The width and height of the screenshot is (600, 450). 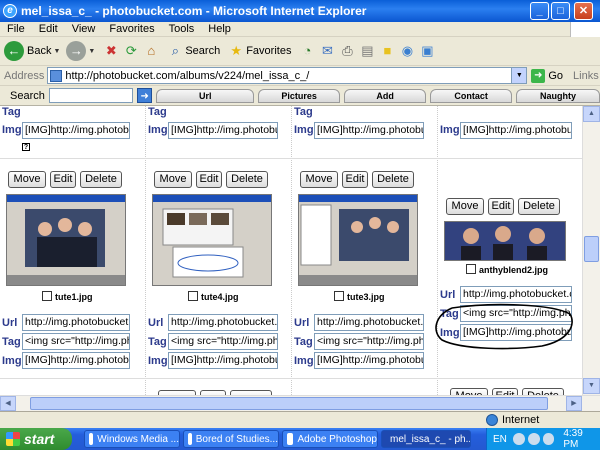 What do you see at coordinates (307, 51) in the screenshot?
I see `history-icon: ◔` at bounding box center [307, 51].